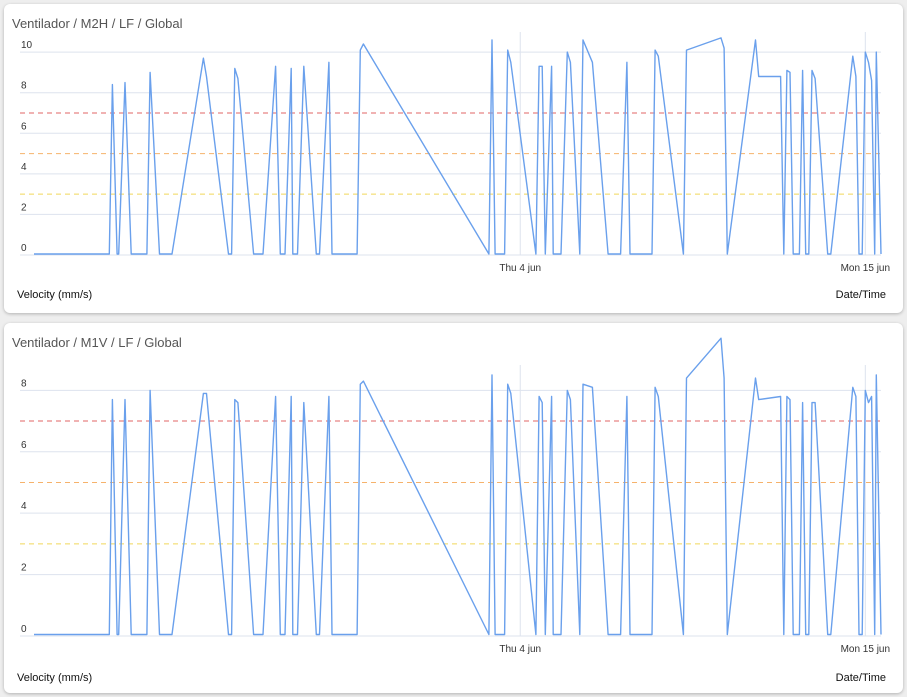 The width and height of the screenshot is (907, 697). I want to click on y-tick-label: 4, so click(24, 506).